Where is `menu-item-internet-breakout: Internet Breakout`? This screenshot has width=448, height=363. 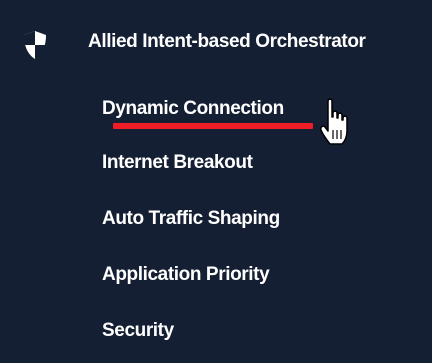 menu-item-internet-breakout: Internet Breakout is located at coordinates (252, 163).